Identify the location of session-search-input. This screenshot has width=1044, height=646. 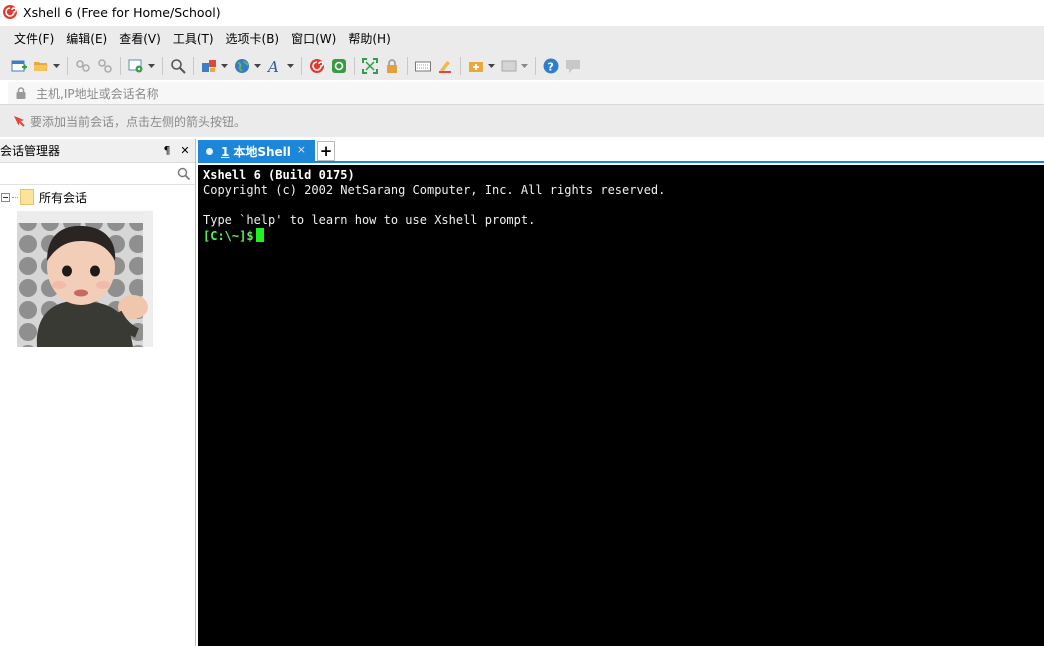
(88, 173).